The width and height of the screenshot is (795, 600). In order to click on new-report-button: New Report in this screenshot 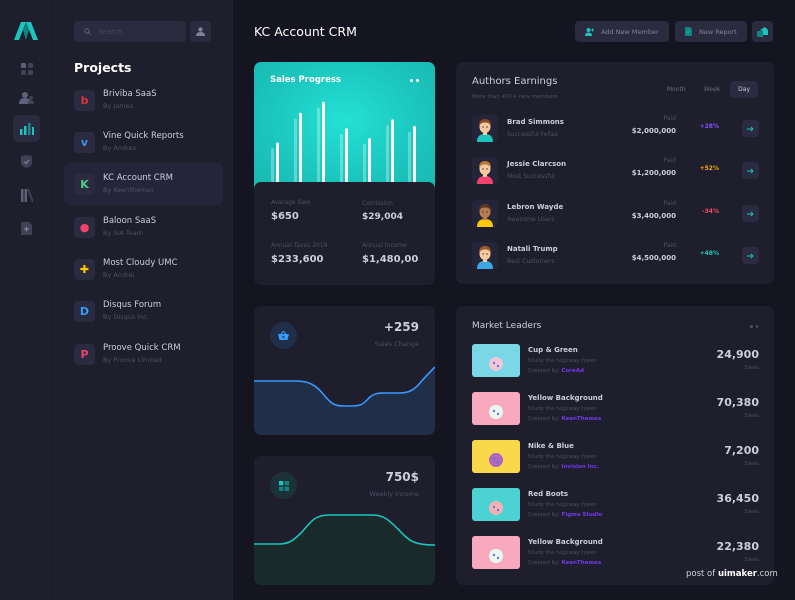, I will do `click(711, 31)`.